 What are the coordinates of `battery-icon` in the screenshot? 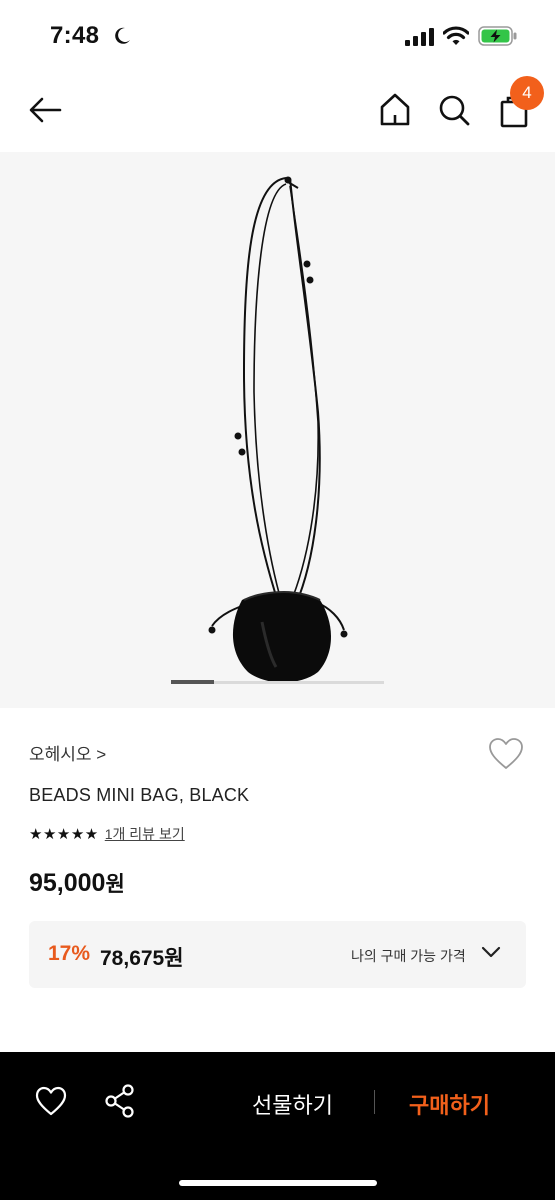 It's located at (498, 38).